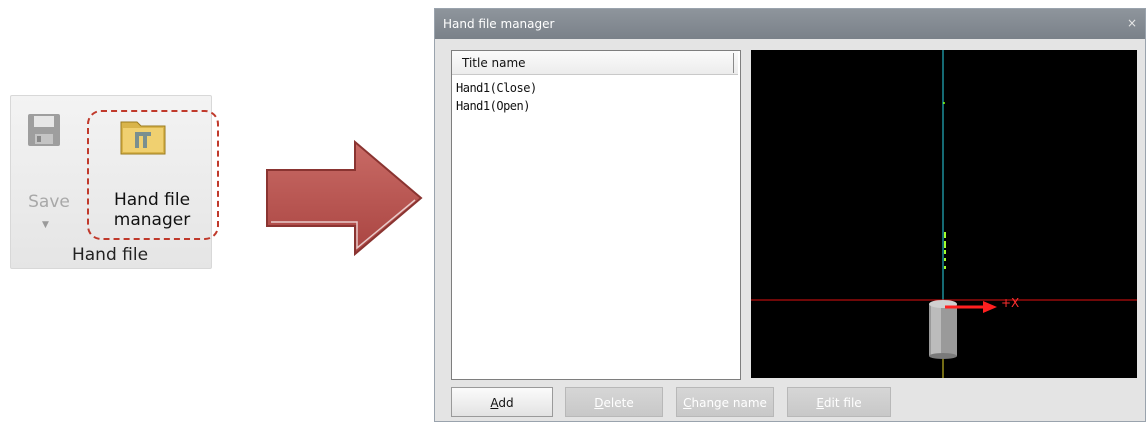 The height and width of the screenshot is (423, 1148). I want to click on hand-file-manager-button: Hand file manager, so click(153, 175).